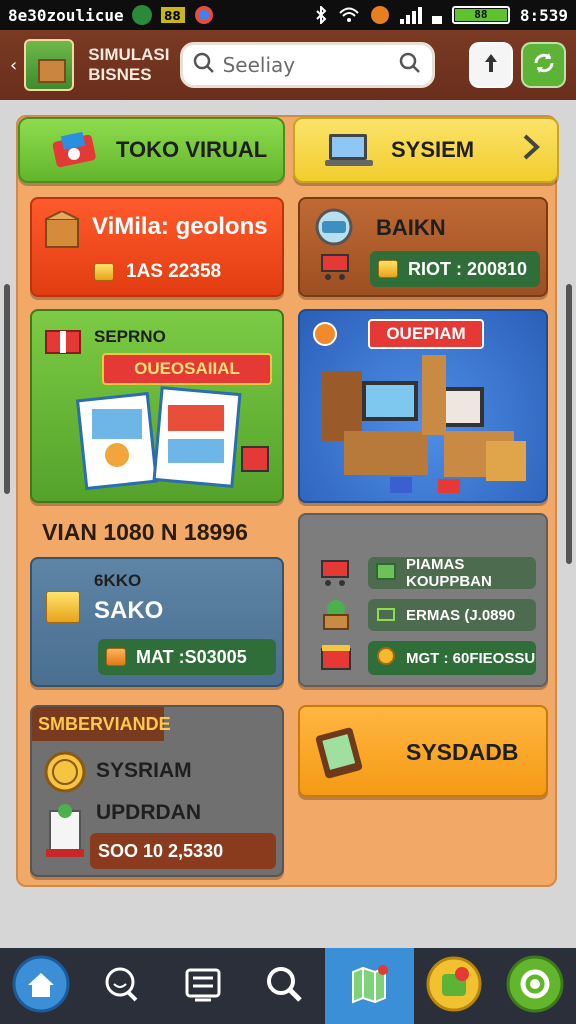  What do you see at coordinates (7, 389) in the screenshot?
I see `left-scroll-indicator` at bounding box center [7, 389].